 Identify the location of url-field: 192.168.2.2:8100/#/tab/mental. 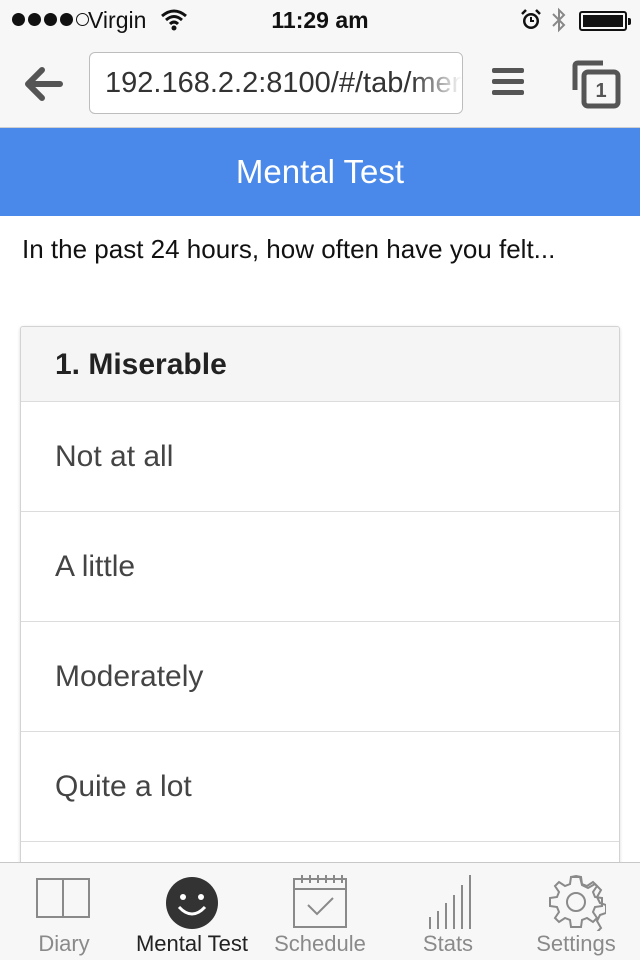
(276, 83).